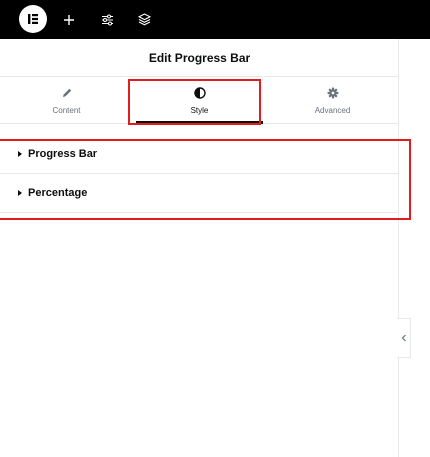  I want to click on pencil-icon, so click(67, 93).